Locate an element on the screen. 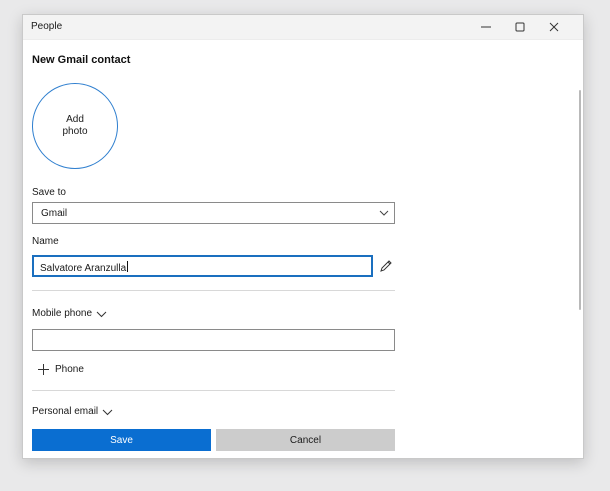 This screenshot has width=610, height=491. pencil-icon is located at coordinates (386, 266).